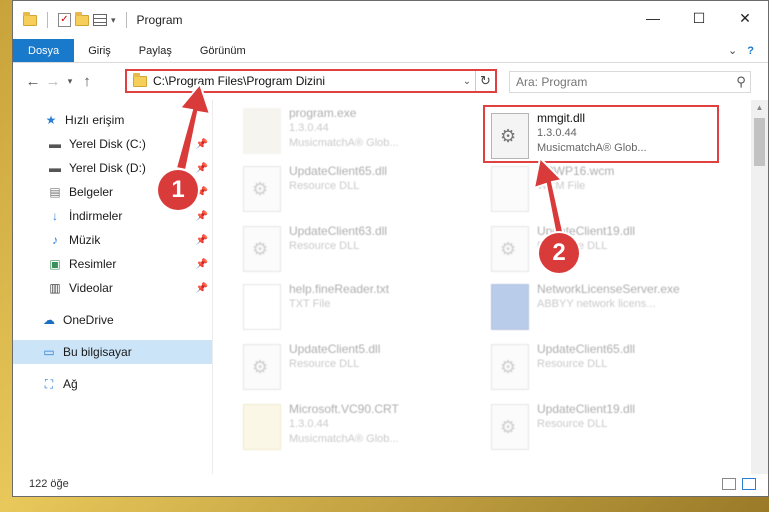  What do you see at coordinates (55, 240) in the screenshot?
I see `music-icon: ♪` at bounding box center [55, 240].